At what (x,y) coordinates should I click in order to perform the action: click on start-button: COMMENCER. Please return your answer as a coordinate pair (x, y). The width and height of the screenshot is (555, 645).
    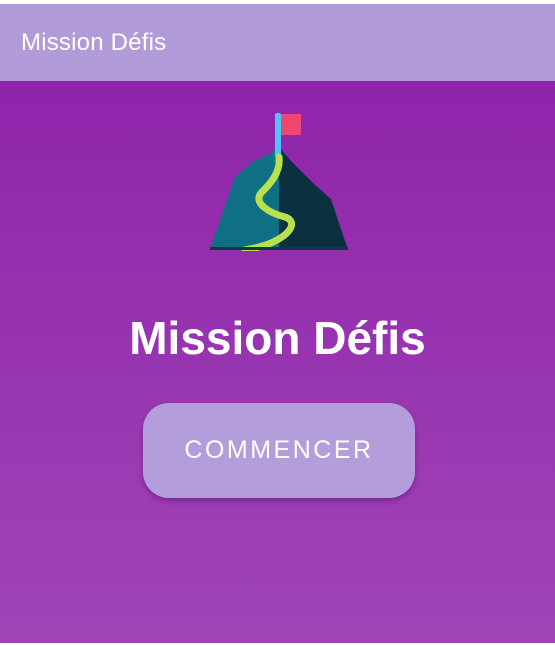
    Looking at the image, I should click on (279, 450).